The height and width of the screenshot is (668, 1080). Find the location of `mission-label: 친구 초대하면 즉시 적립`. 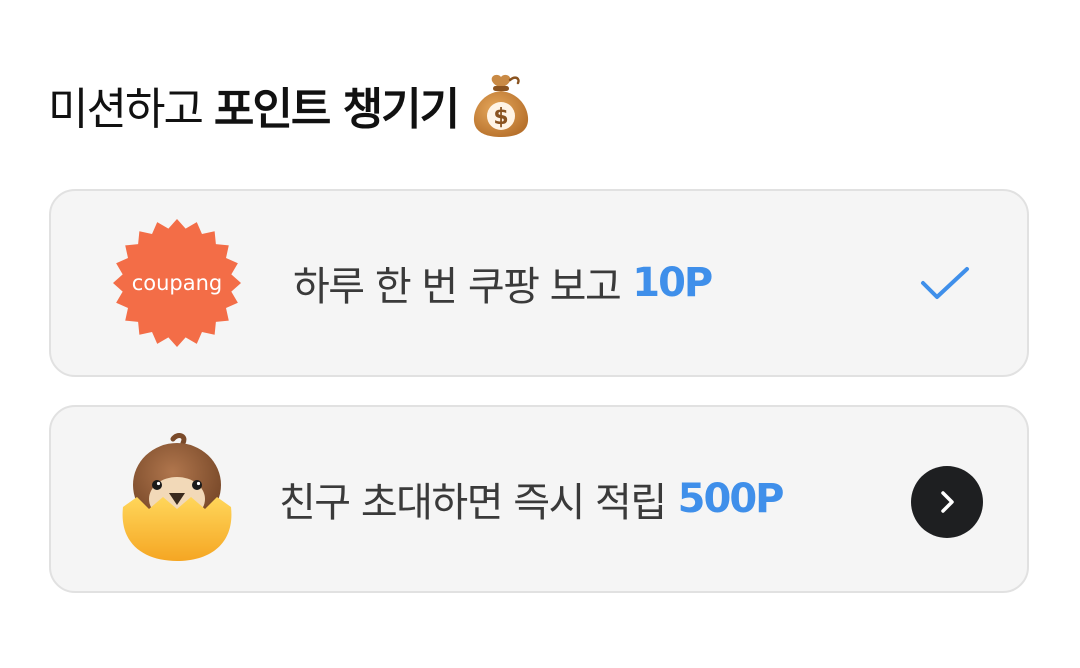

mission-label: 친구 초대하면 즉시 적립 is located at coordinates (473, 503).